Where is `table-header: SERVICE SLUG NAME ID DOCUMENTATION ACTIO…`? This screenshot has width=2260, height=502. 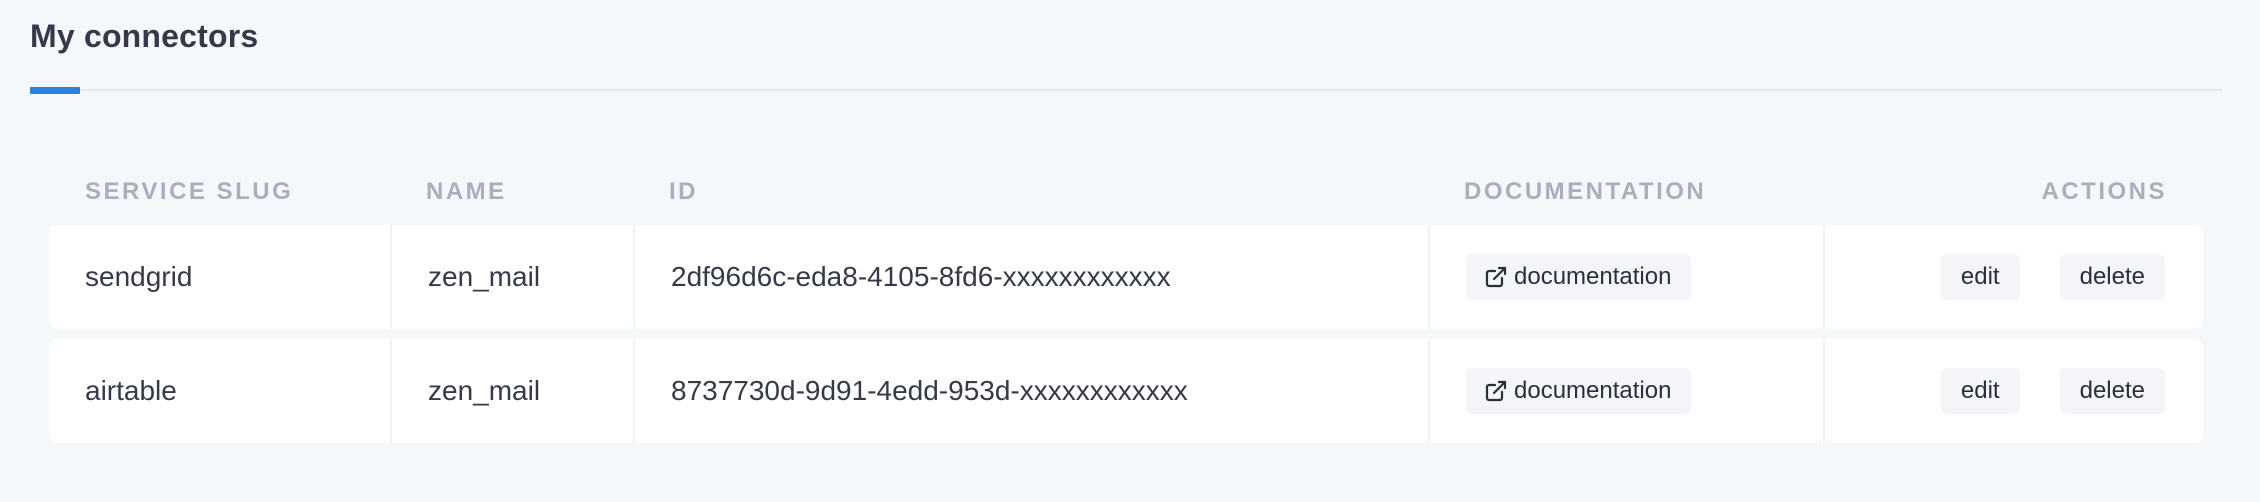
table-header: SERVICE SLUG NAME ID DOCUMENTATION ACTIO… is located at coordinates (1126, 197).